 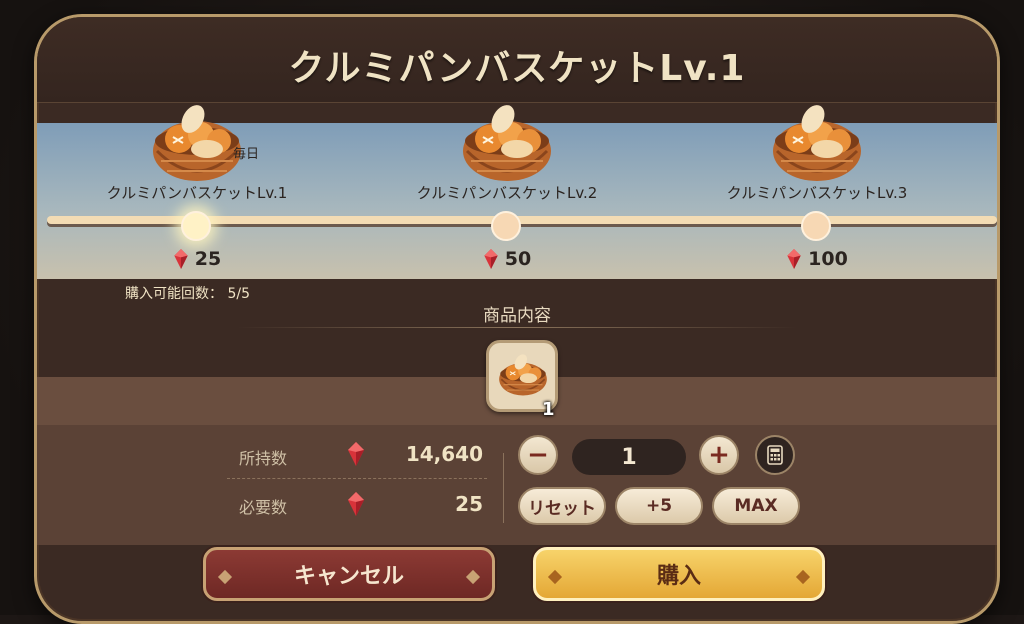 I want to click on calculator-icon, so click(x=775, y=455).